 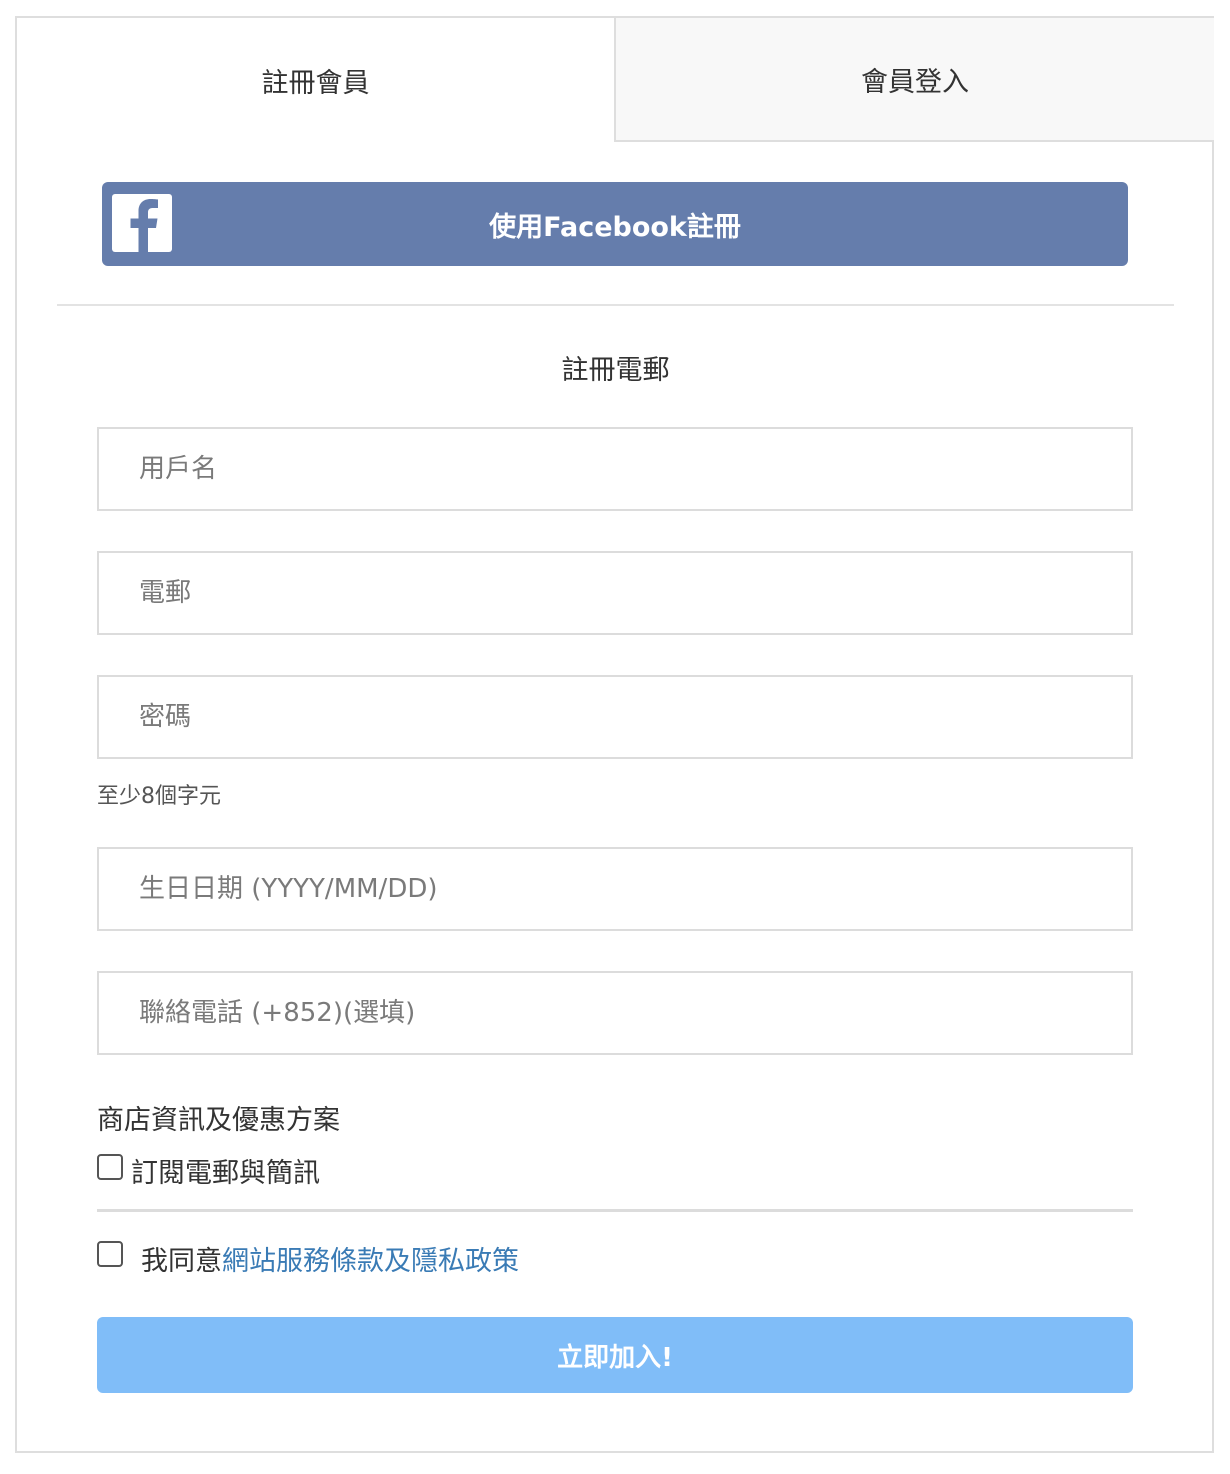 I want to click on newsletter-heading: 商店資訊及優惠方案, so click(x=218, y=1120).